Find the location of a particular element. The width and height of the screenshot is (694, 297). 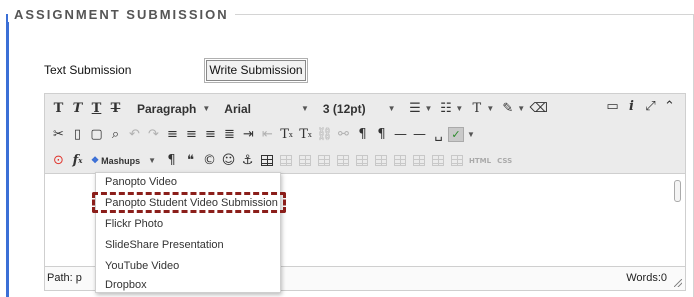

font-value: Arial is located at coordinates (237, 108).